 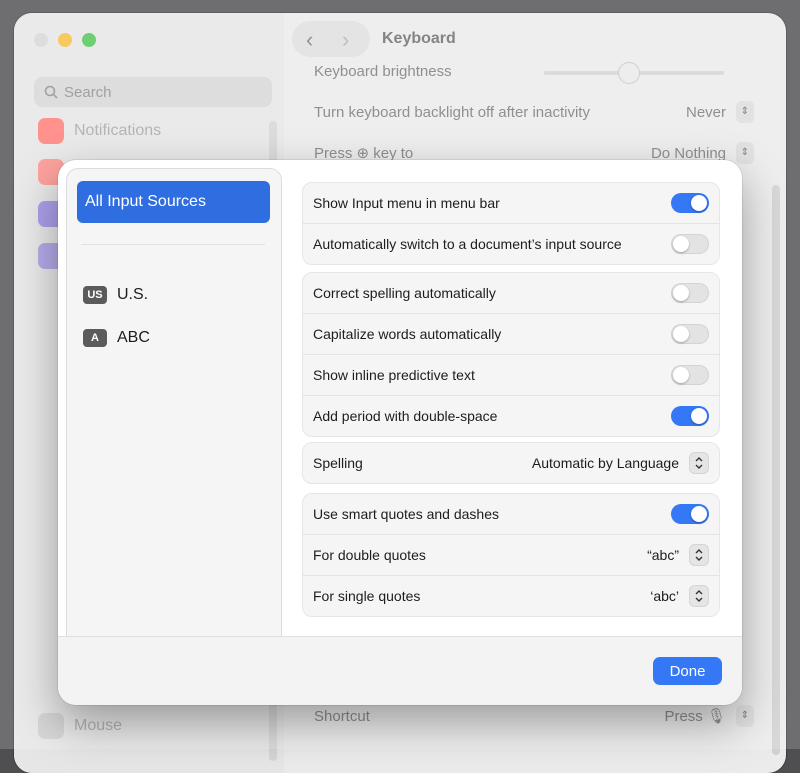 What do you see at coordinates (406, 203) in the screenshot?
I see `row-label: Show Input menu in menu bar` at bounding box center [406, 203].